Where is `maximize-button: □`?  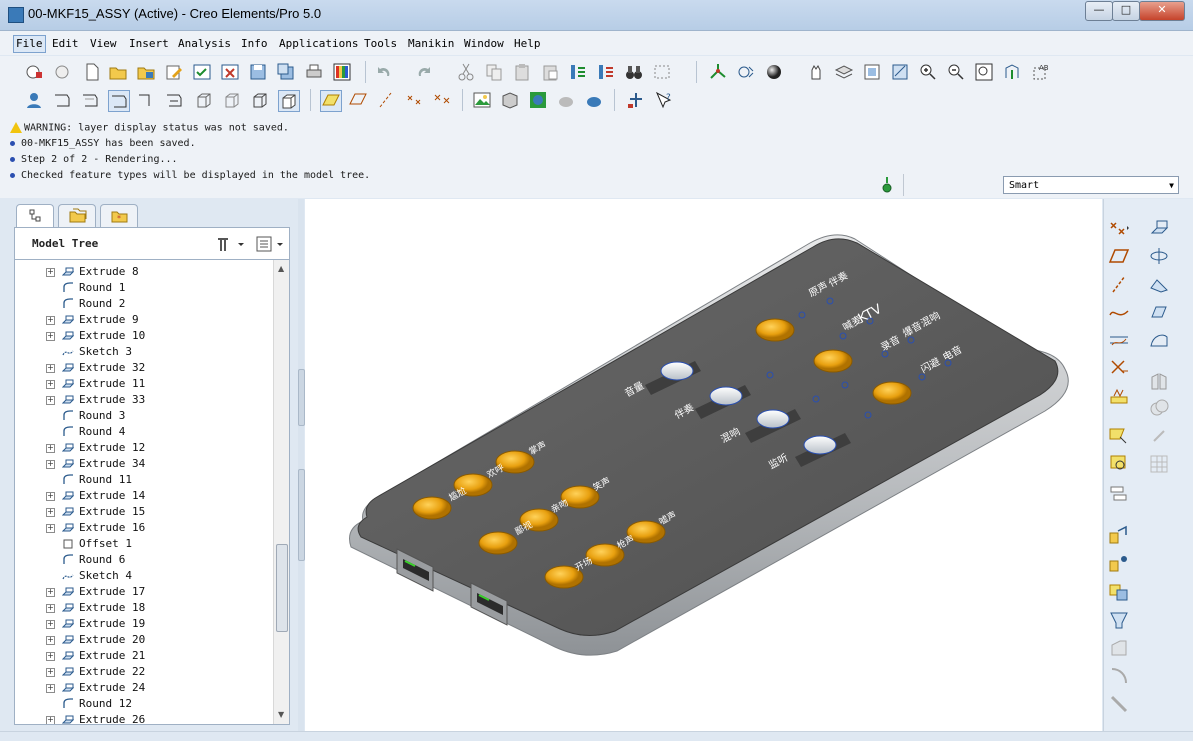
maximize-button: □ is located at coordinates (1126, 11).